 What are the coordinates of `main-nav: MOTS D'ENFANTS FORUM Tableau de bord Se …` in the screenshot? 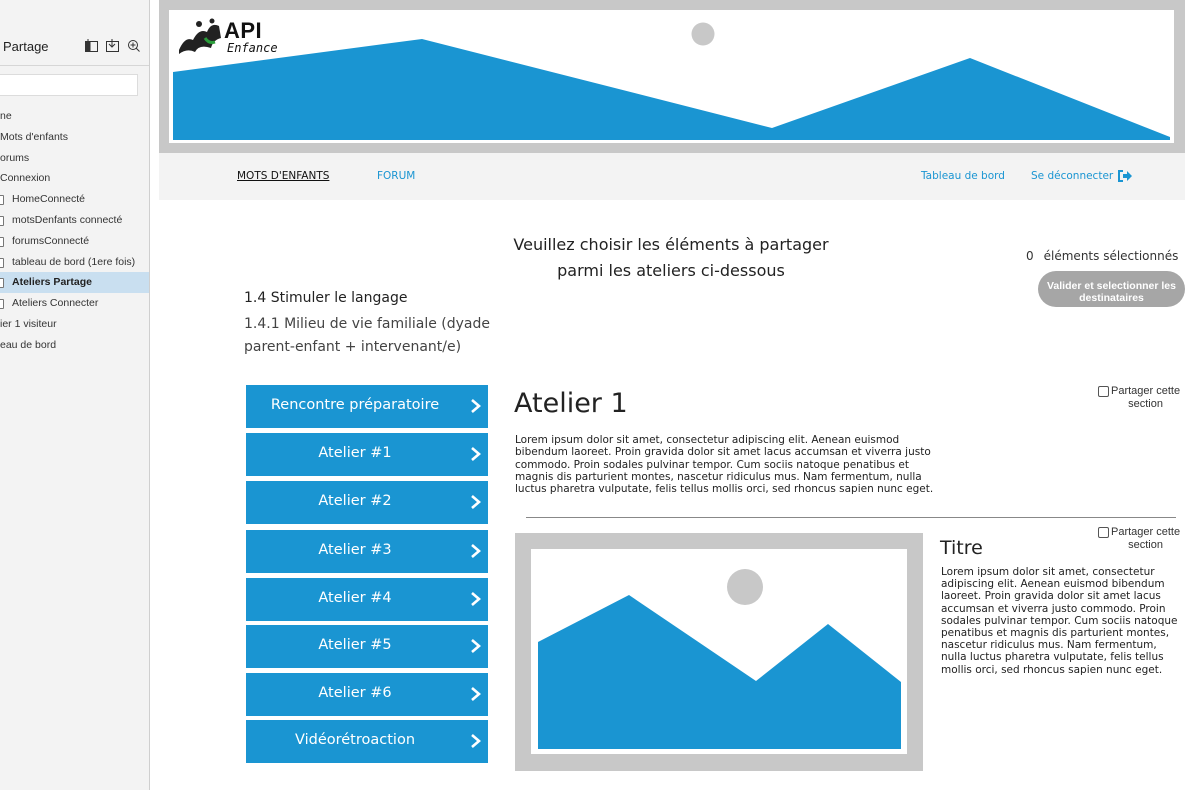 It's located at (672, 176).